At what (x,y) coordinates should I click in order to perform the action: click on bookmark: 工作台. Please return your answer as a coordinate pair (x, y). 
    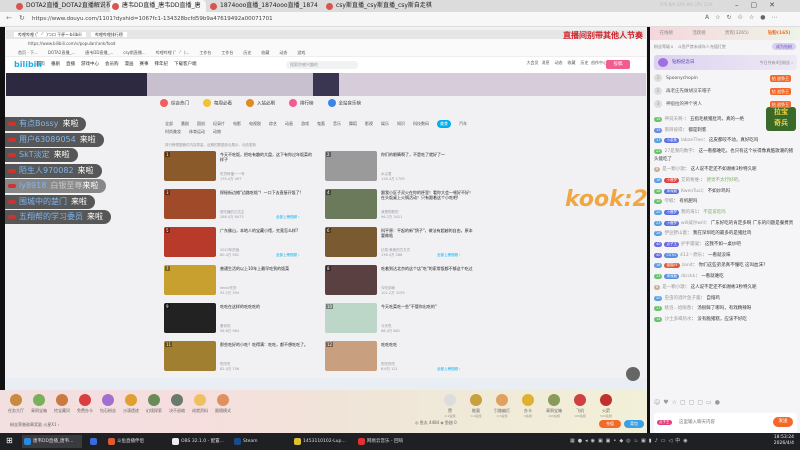
    Looking at the image, I should click on (205, 52).